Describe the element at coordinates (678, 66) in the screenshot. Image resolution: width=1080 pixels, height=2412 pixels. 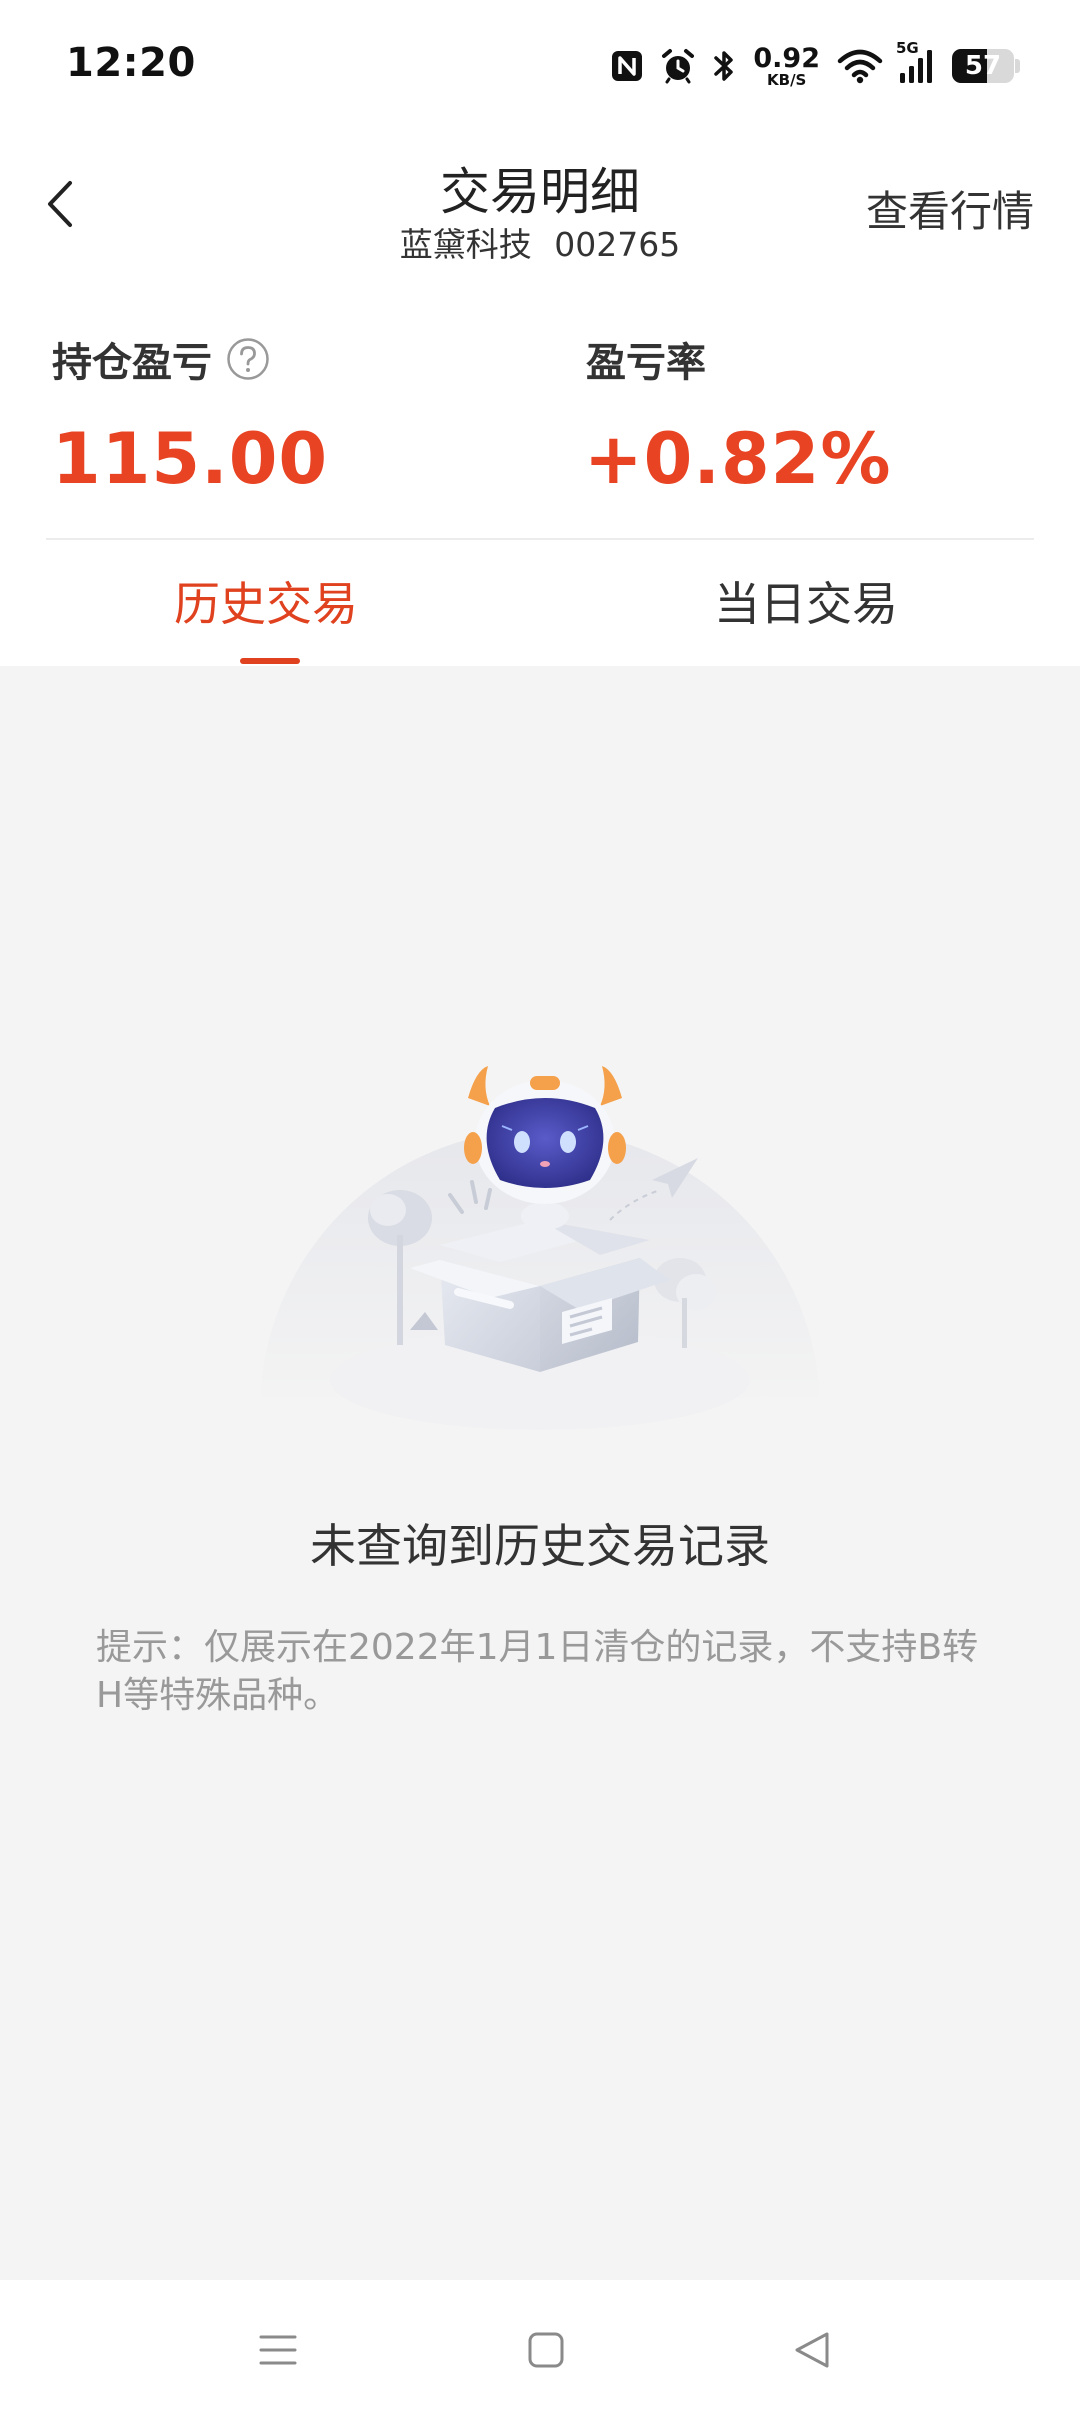
I see `alarm-icon` at that location.